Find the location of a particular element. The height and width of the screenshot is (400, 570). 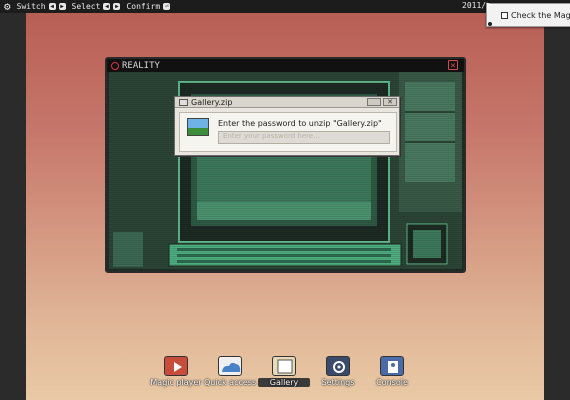

reality-close-button: ✕ is located at coordinates (453, 65).